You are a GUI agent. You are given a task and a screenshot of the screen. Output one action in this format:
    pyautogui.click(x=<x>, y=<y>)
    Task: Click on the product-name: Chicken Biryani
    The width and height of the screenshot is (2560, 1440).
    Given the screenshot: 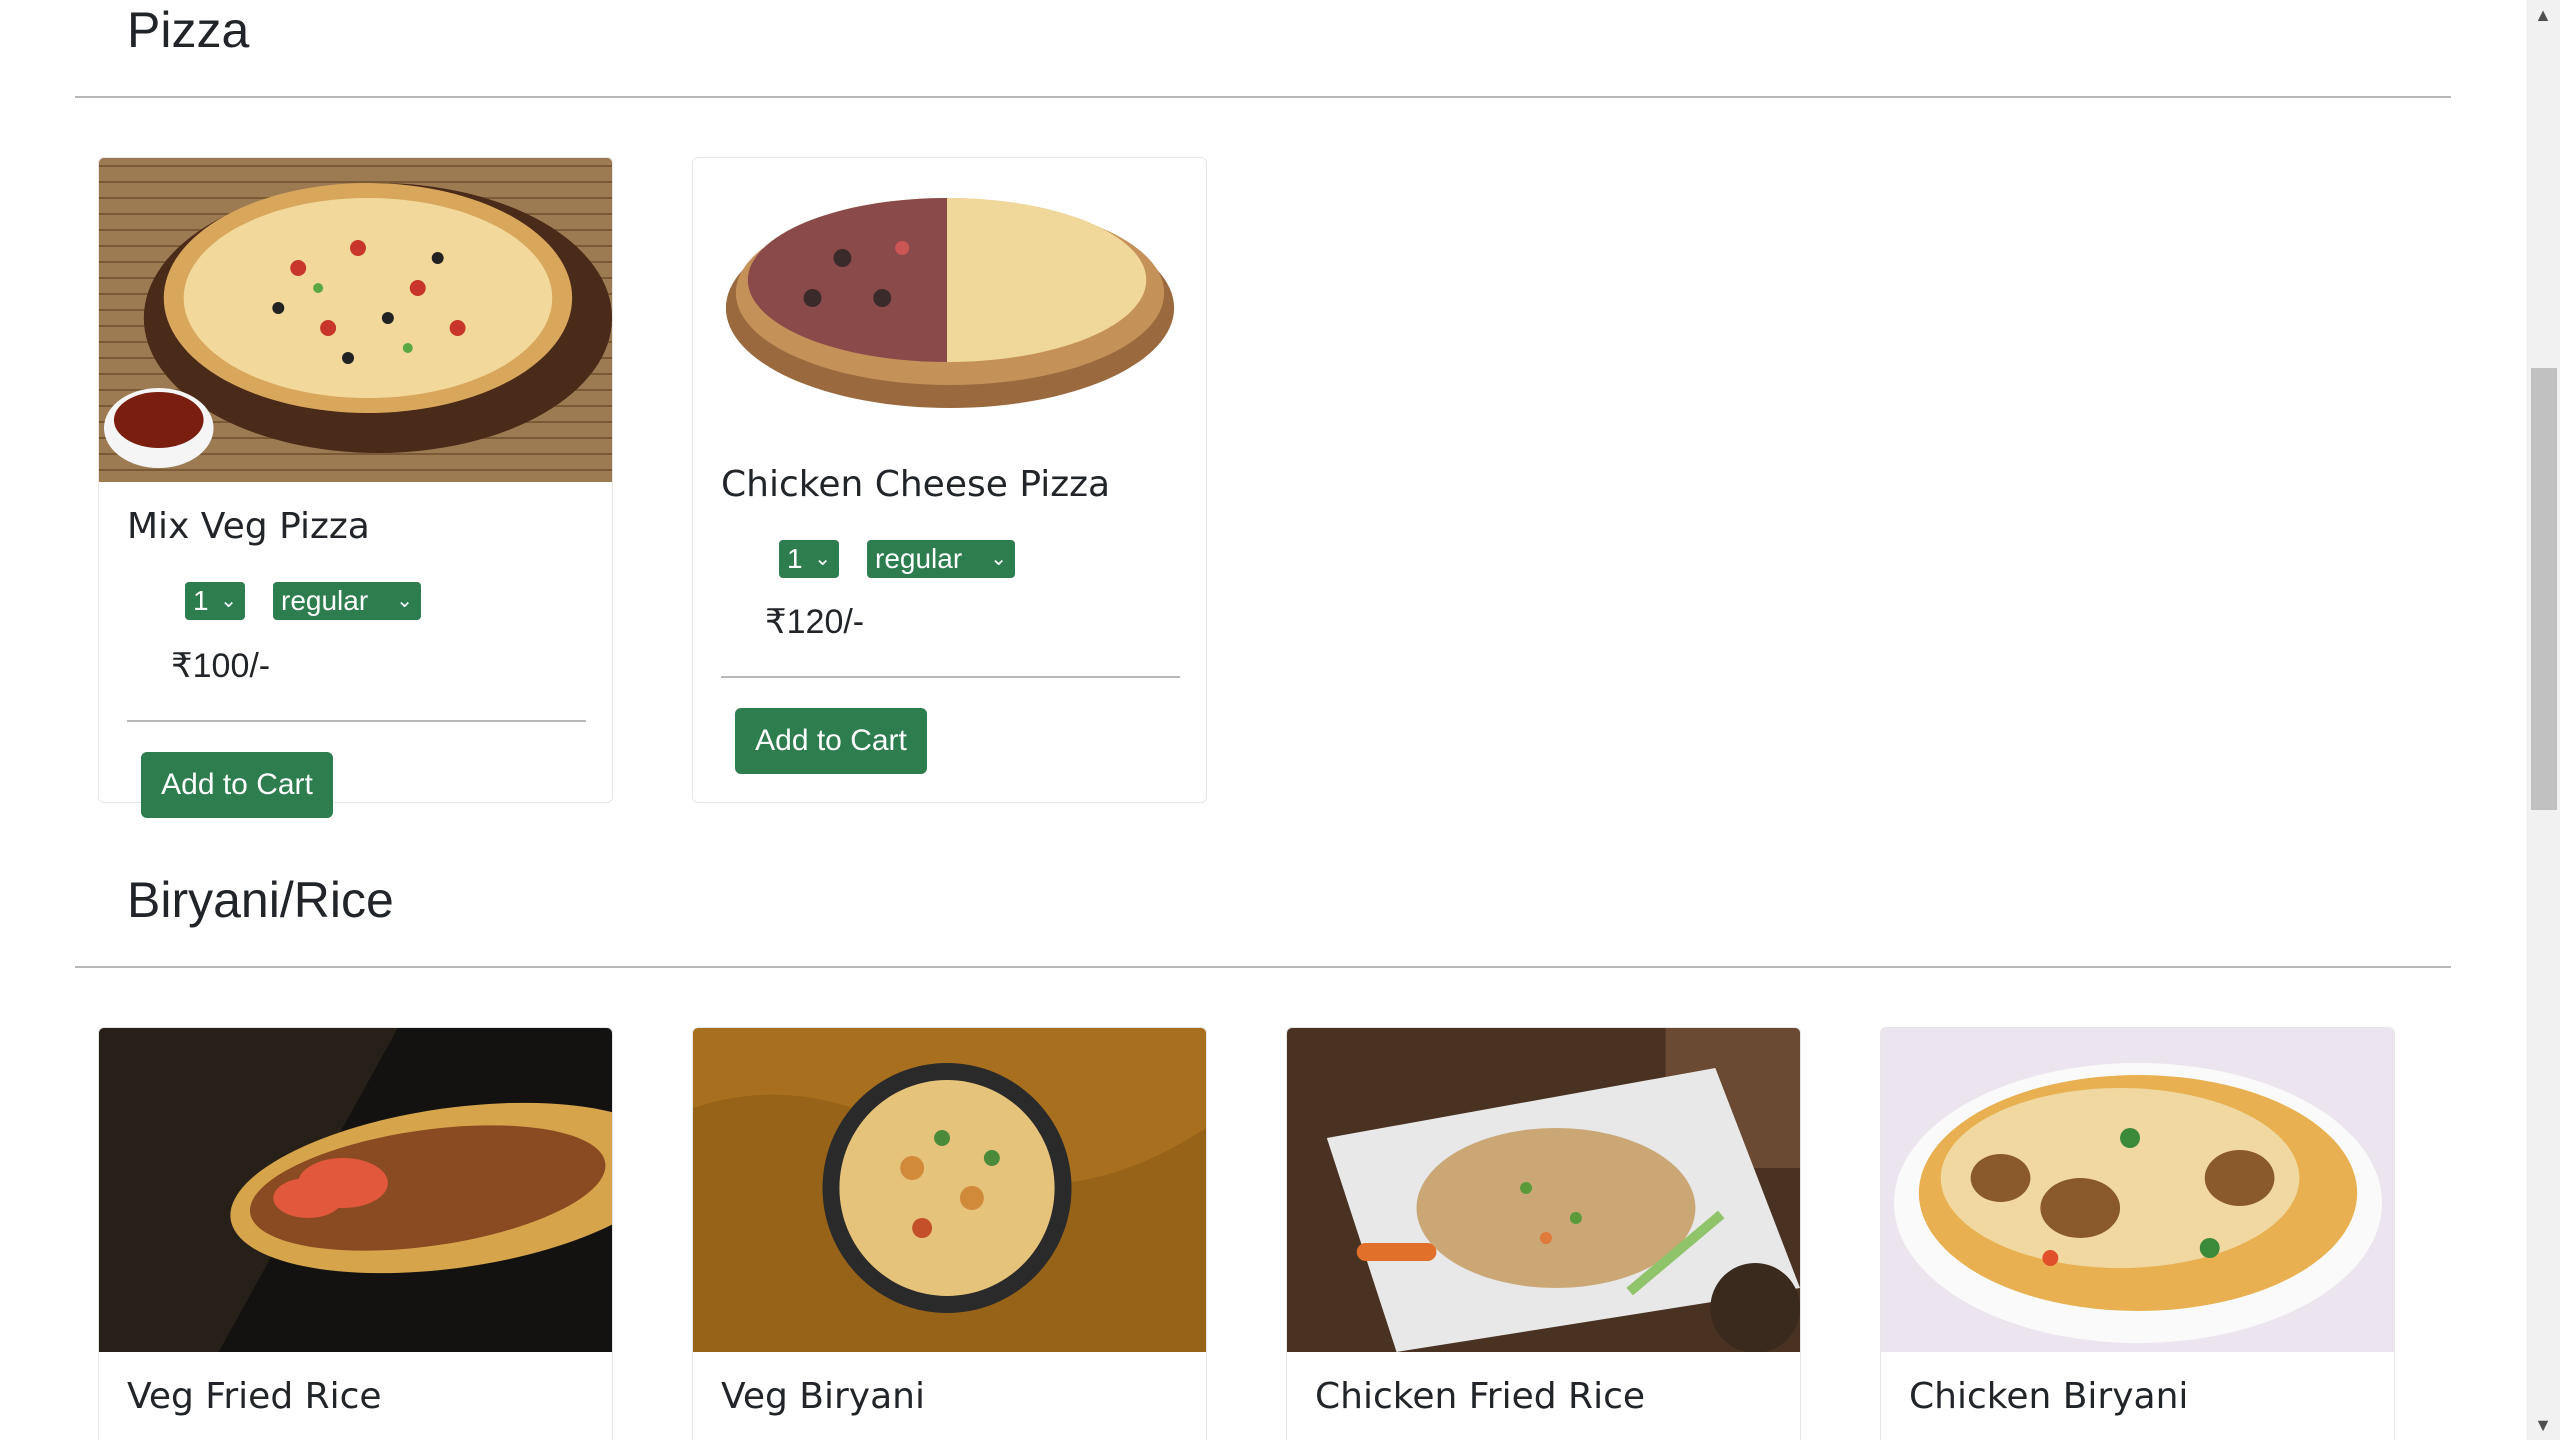 What is the action you would take?
    pyautogui.click(x=2049, y=1396)
    